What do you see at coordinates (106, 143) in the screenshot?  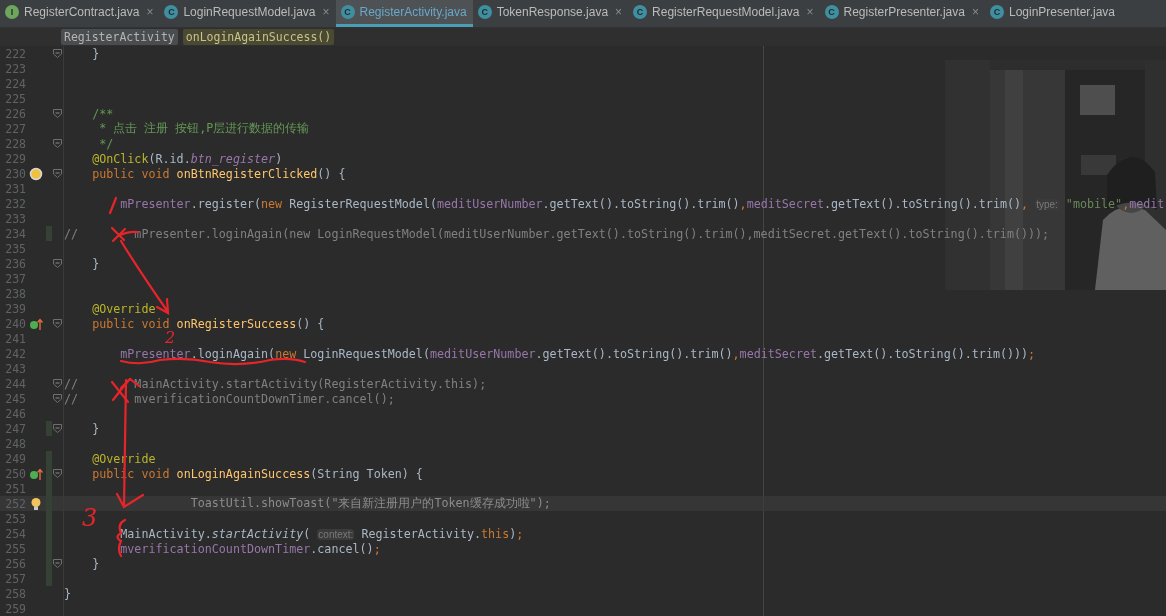 I see `code-line: */` at bounding box center [106, 143].